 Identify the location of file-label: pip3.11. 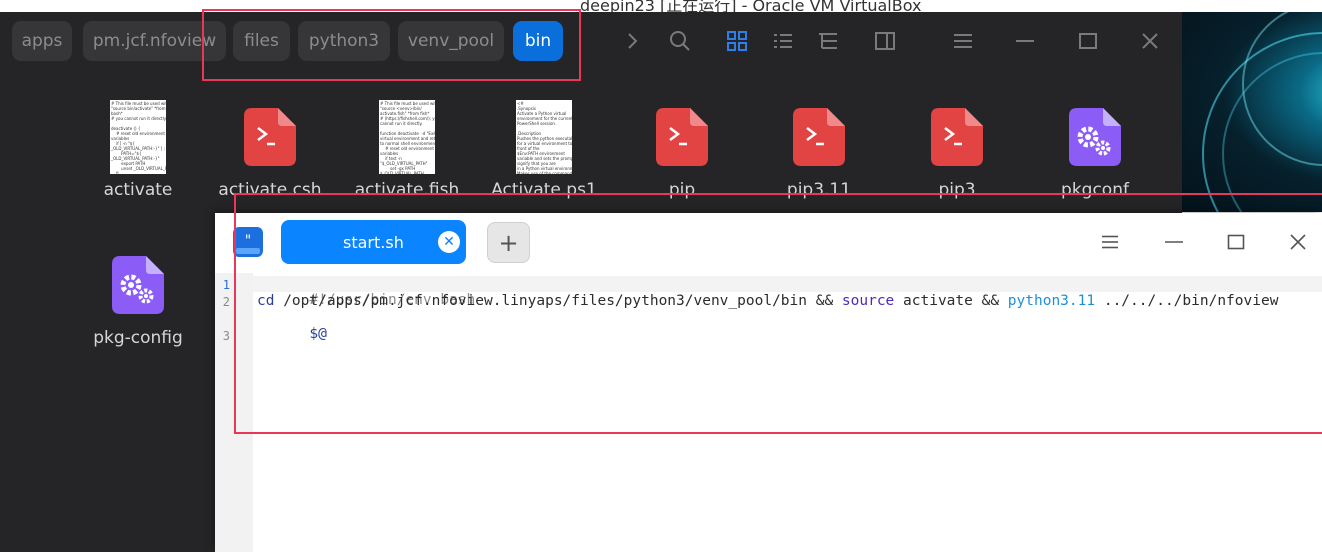
(819, 190).